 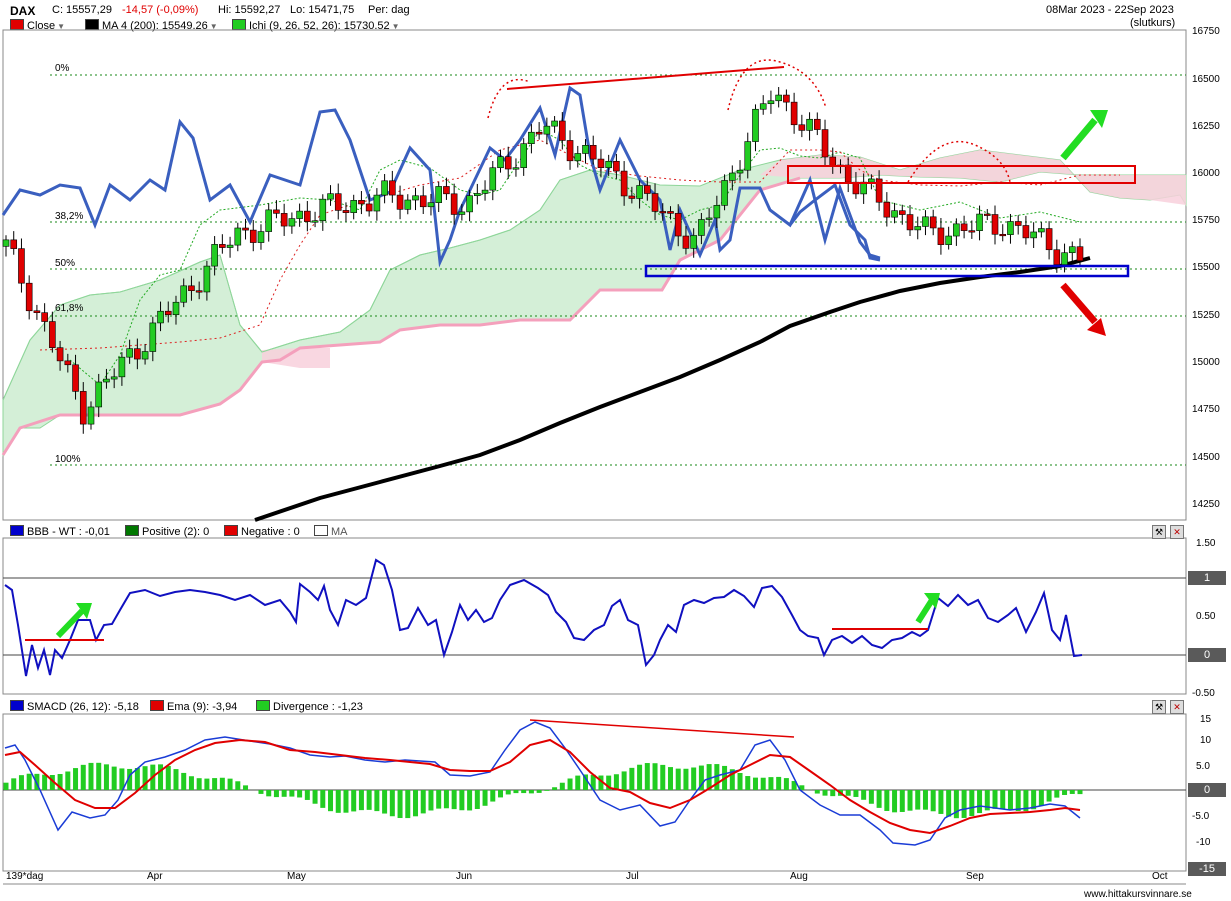 What do you see at coordinates (321, 530) in the screenshot?
I see `legend-ma-swatch` at bounding box center [321, 530].